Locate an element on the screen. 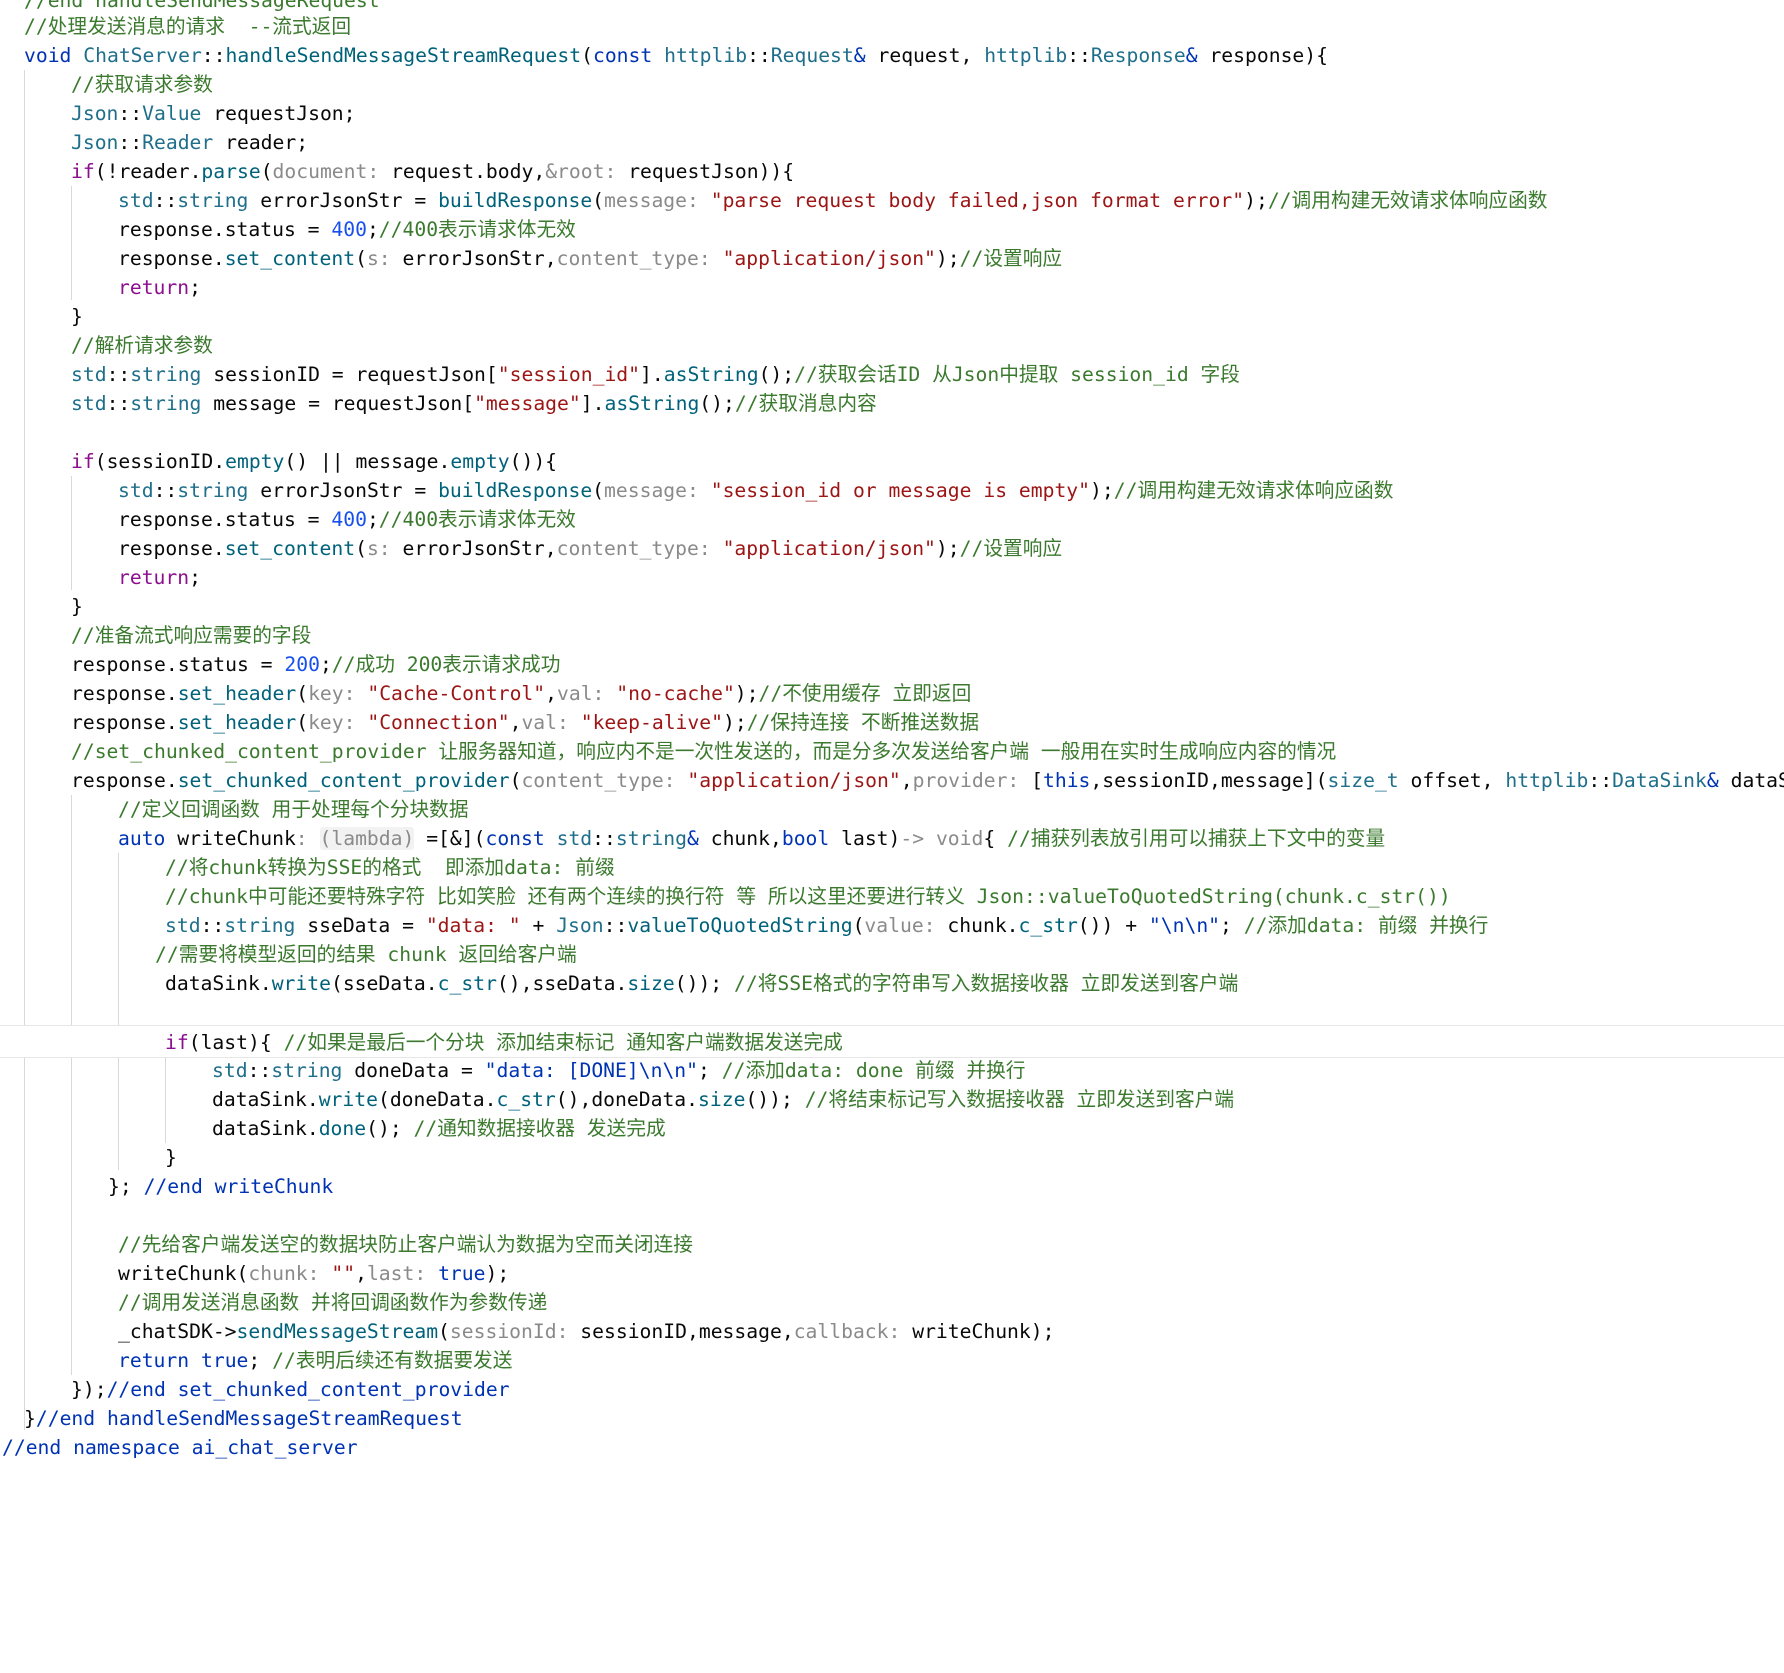 This screenshot has height=1673, width=1784. code-token: //解析请求参数 is located at coordinates (142, 345).